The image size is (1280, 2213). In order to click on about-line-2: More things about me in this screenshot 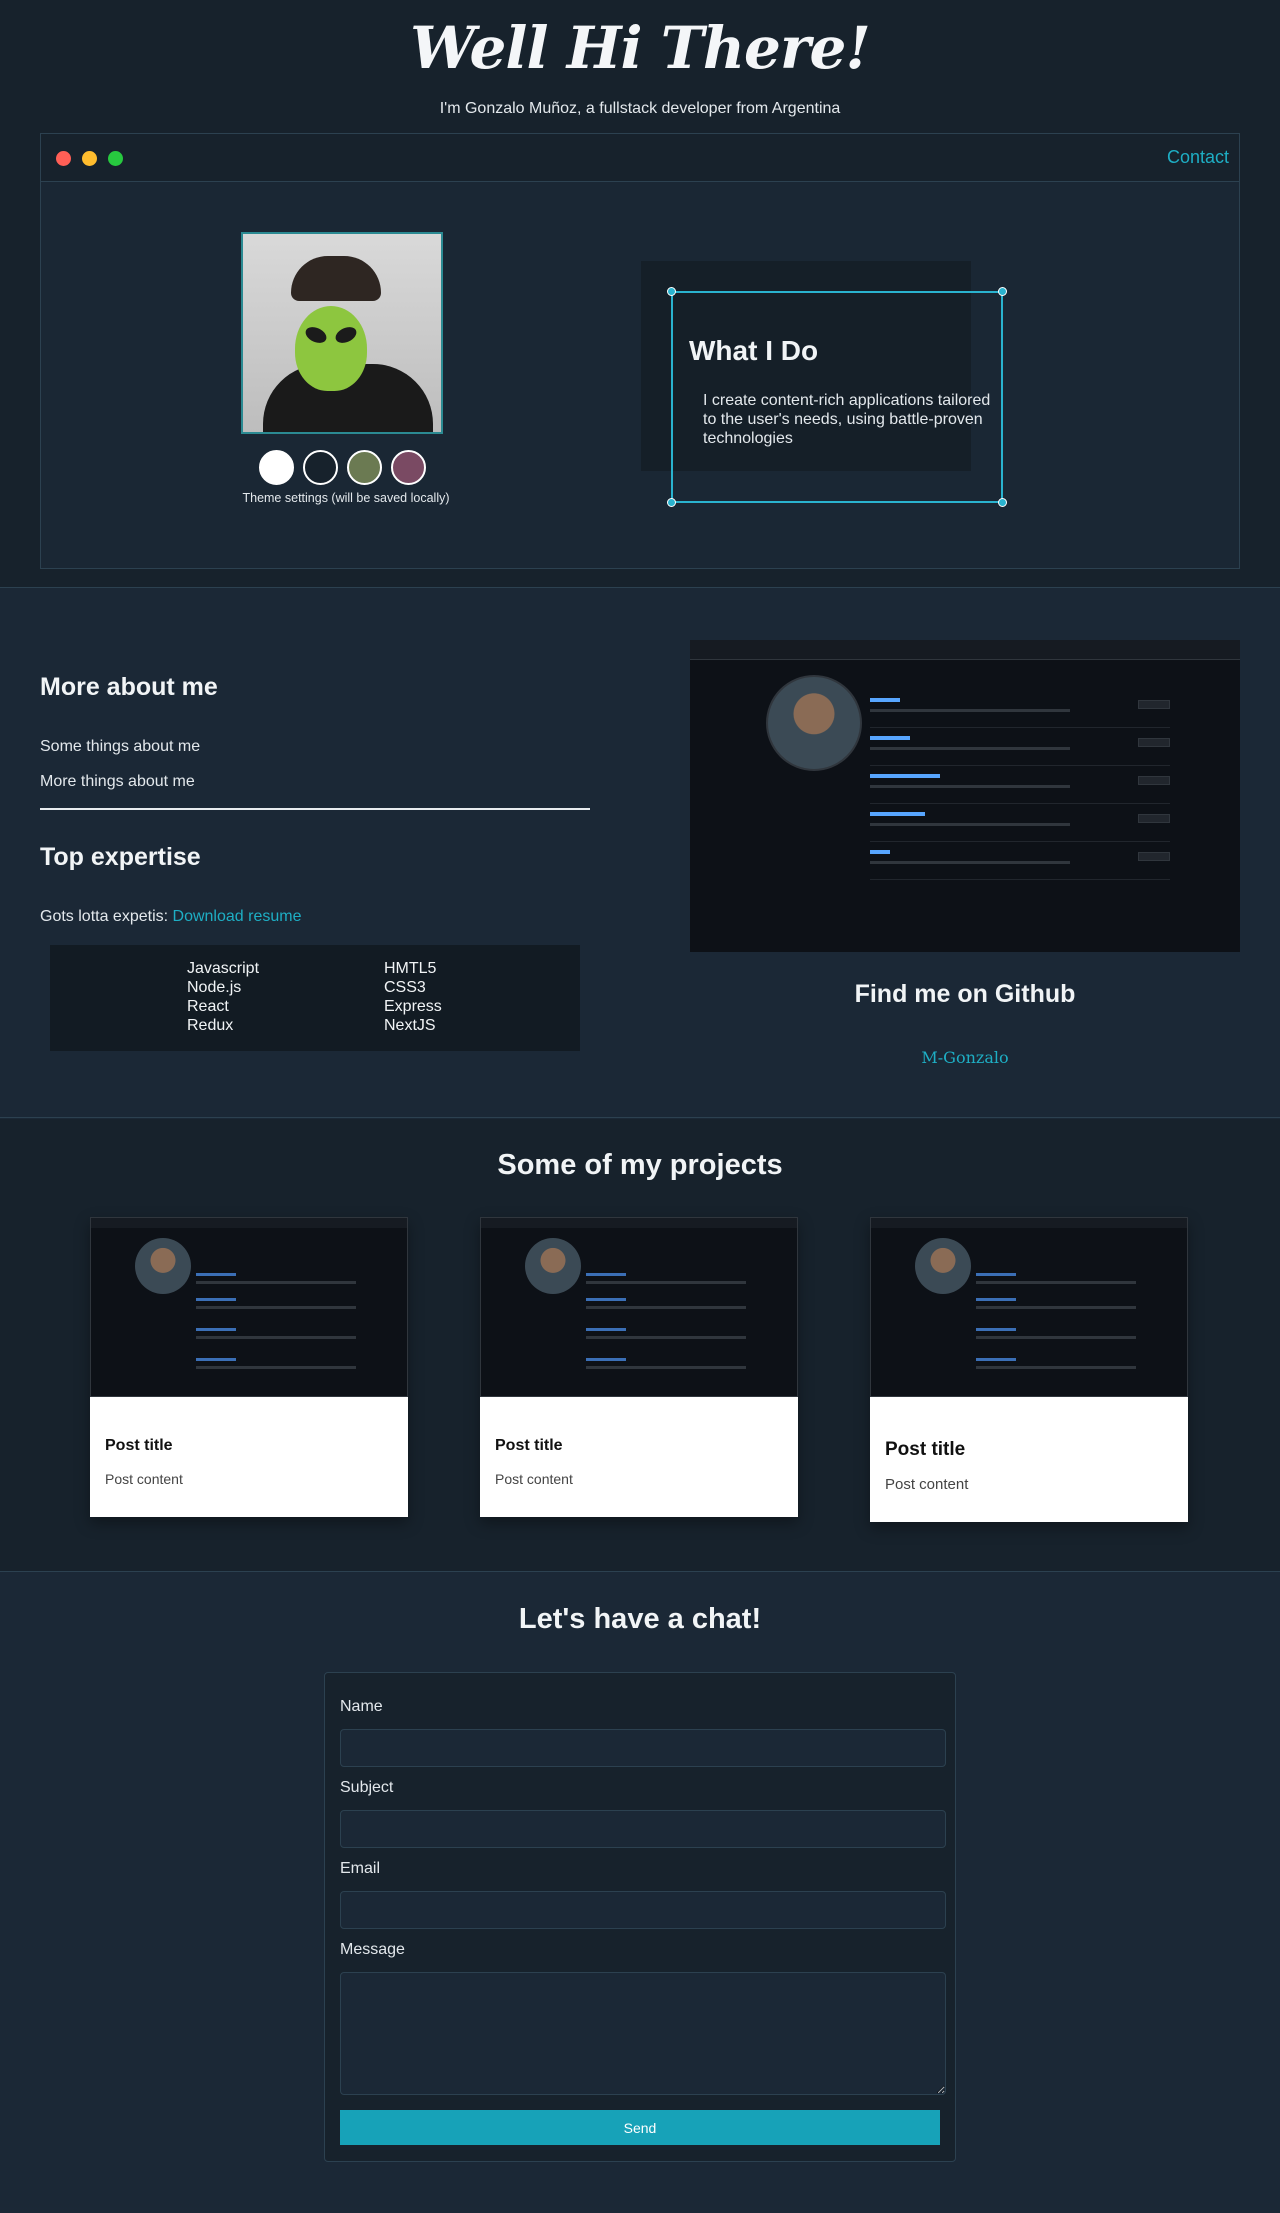, I will do `click(117, 781)`.